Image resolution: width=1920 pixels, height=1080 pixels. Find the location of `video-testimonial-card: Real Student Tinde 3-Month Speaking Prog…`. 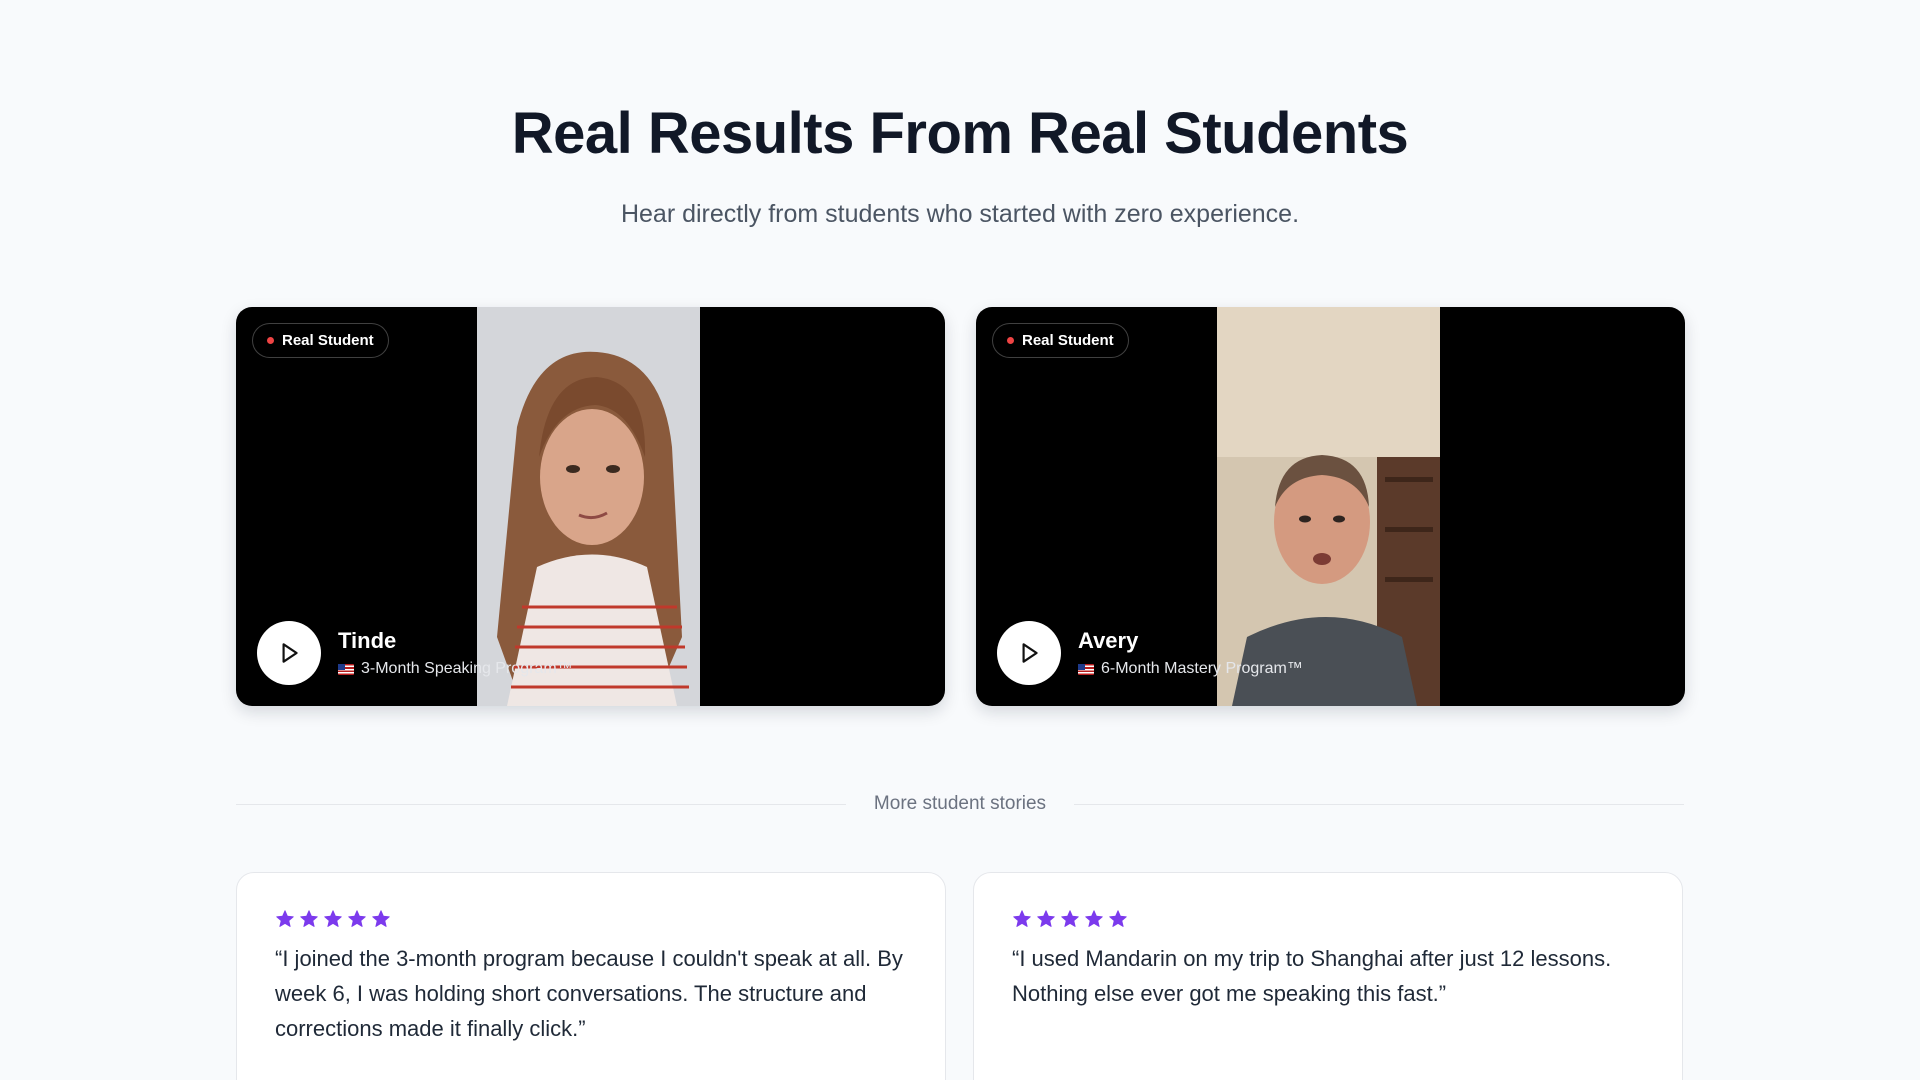

video-testimonial-card: Real Student Tinde 3-Month Speaking Prog… is located at coordinates (590, 506).